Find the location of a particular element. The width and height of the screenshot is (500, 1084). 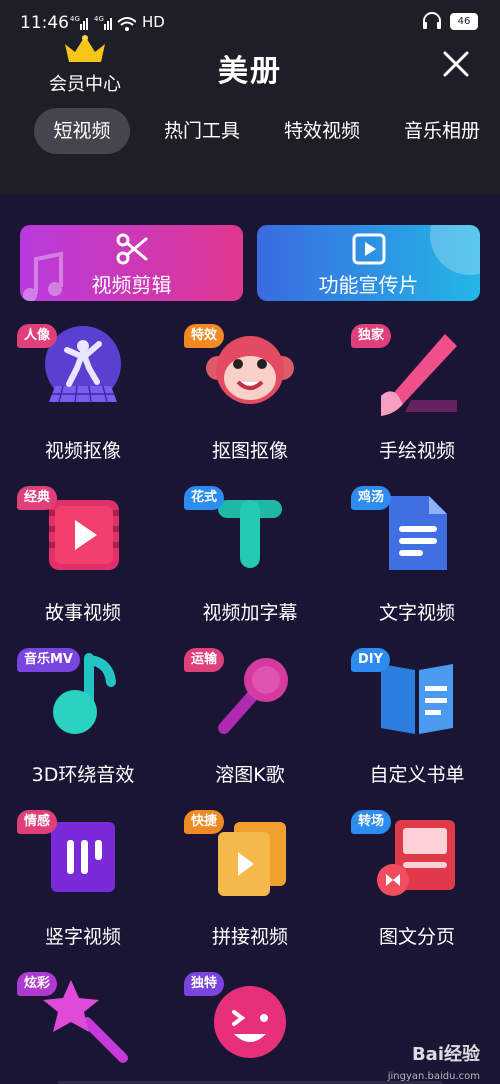

category-tabs: 短视频 热门工具 特效视频 音乐相册 is located at coordinates (250, 131).